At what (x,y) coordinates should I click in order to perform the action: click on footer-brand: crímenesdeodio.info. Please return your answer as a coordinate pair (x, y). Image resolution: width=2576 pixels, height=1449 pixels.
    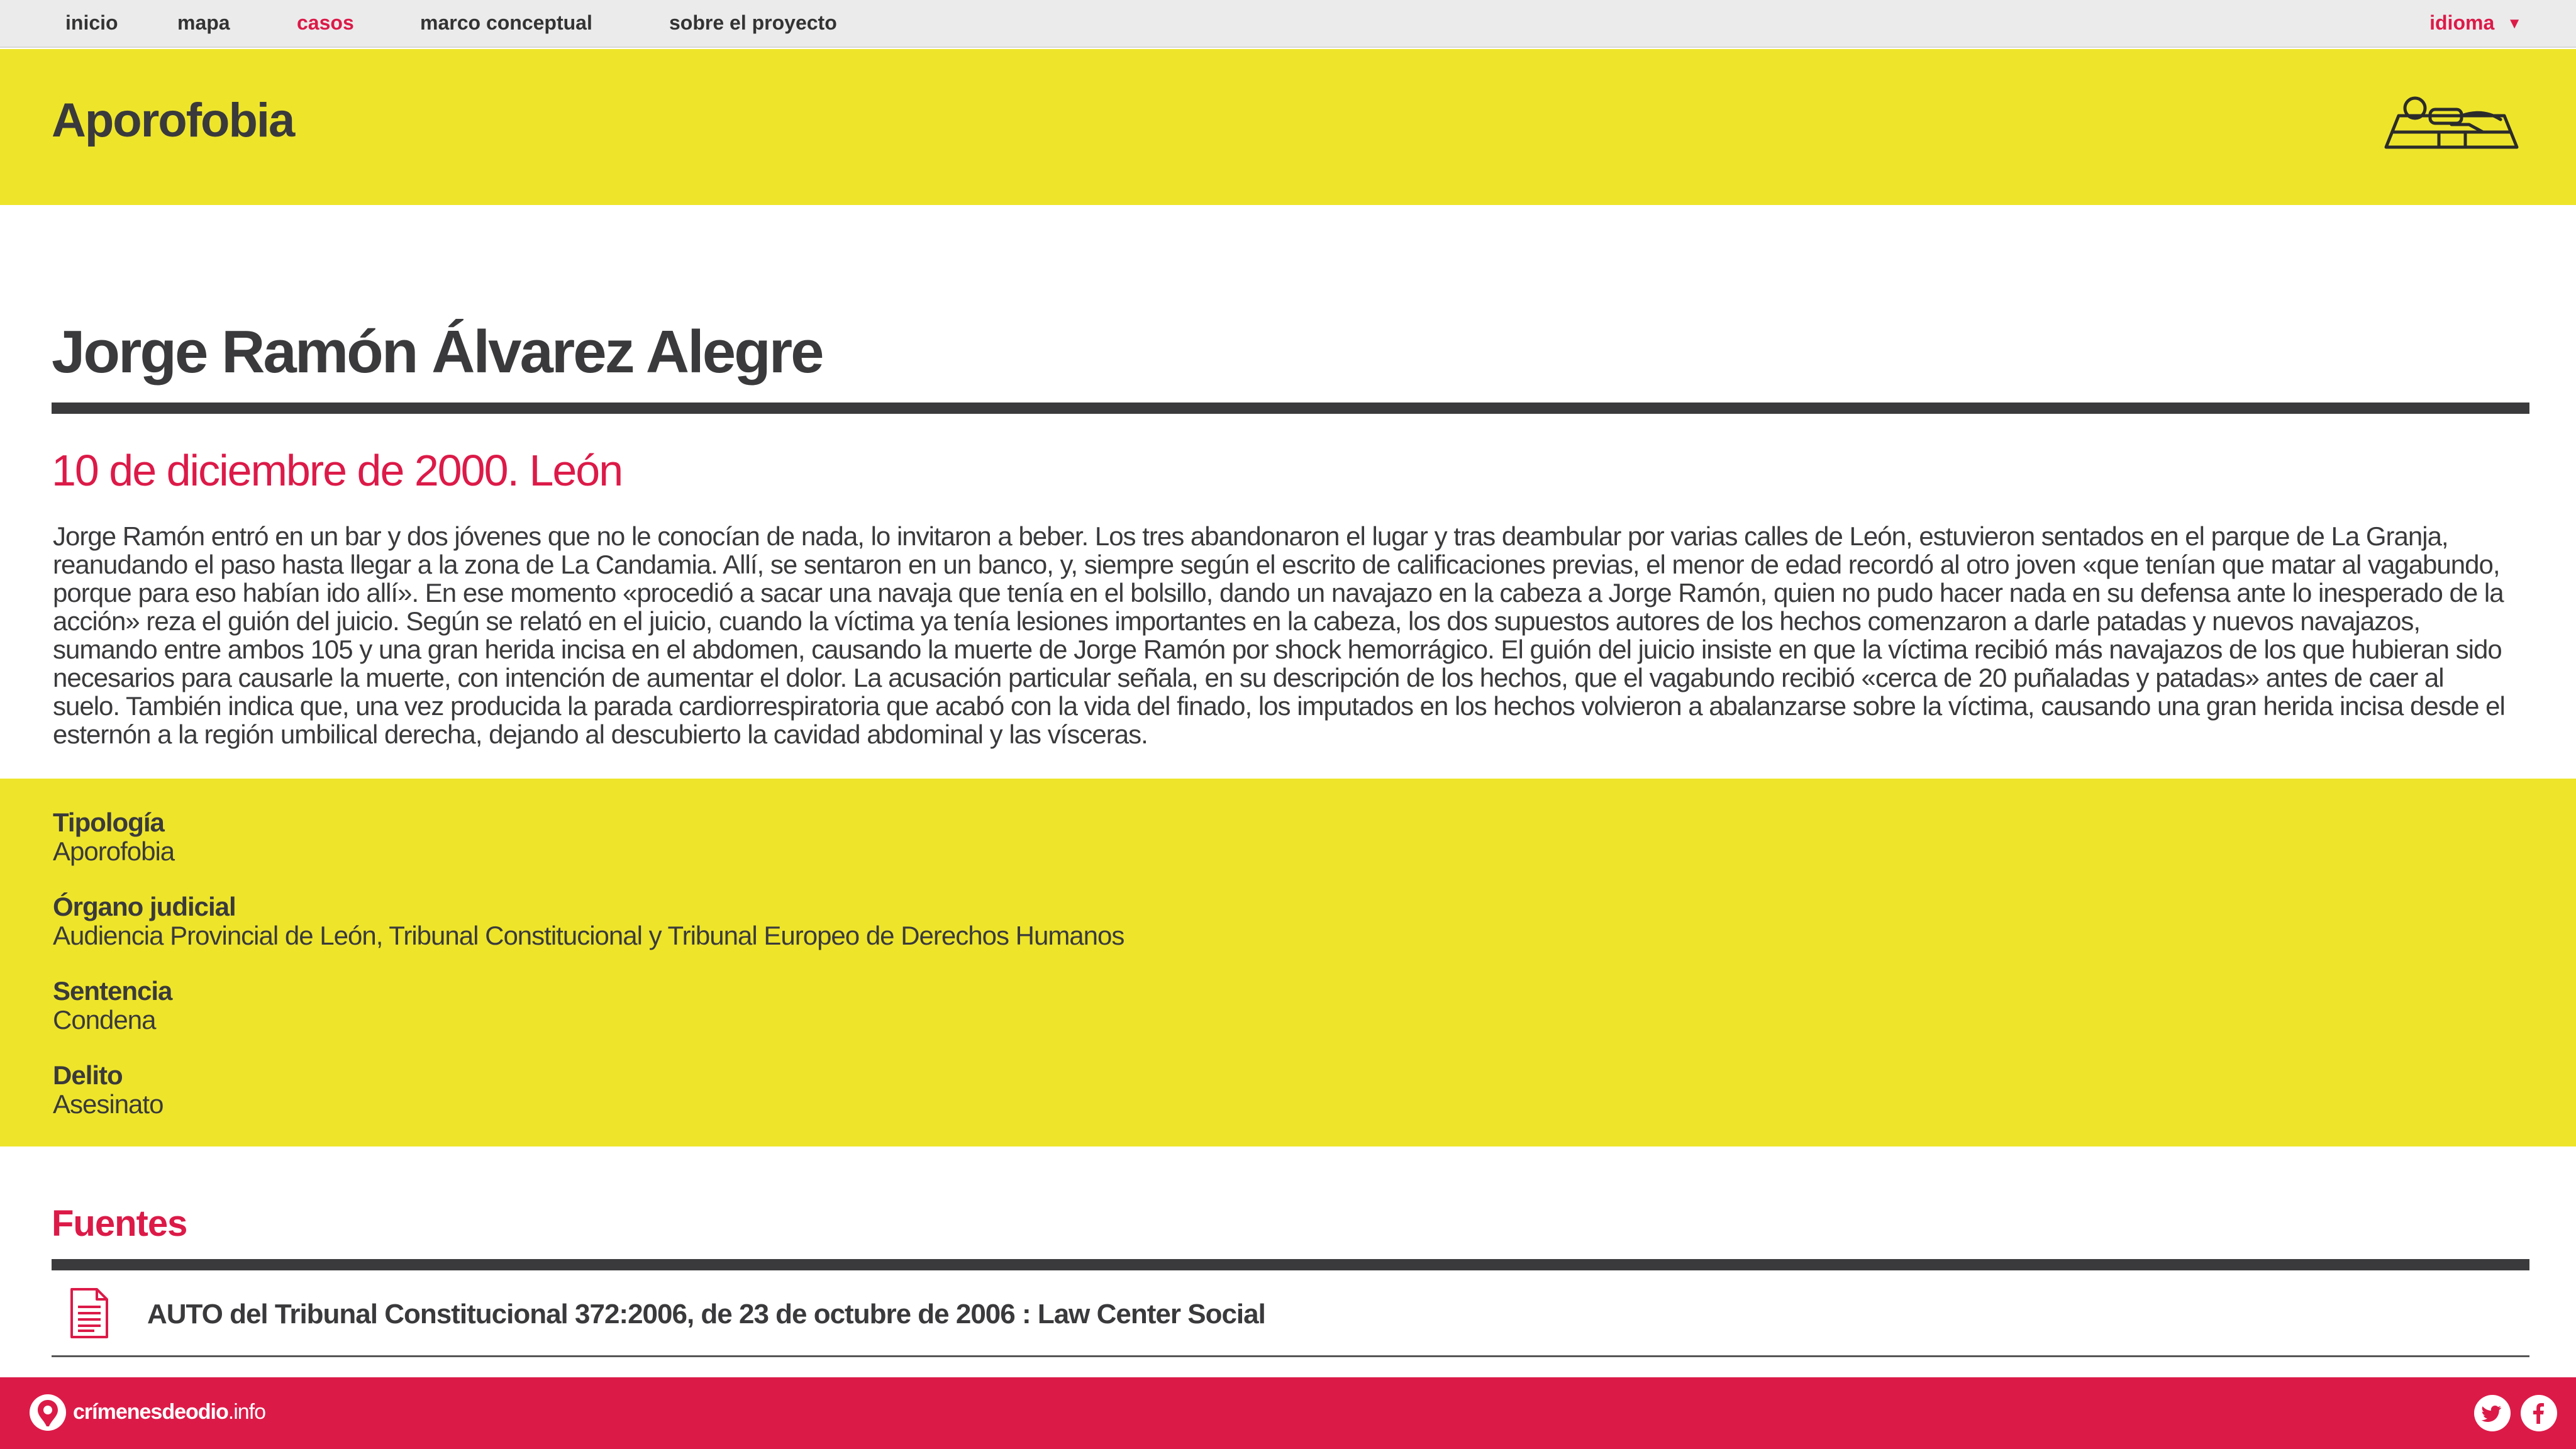
    Looking at the image, I should click on (169, 1412).